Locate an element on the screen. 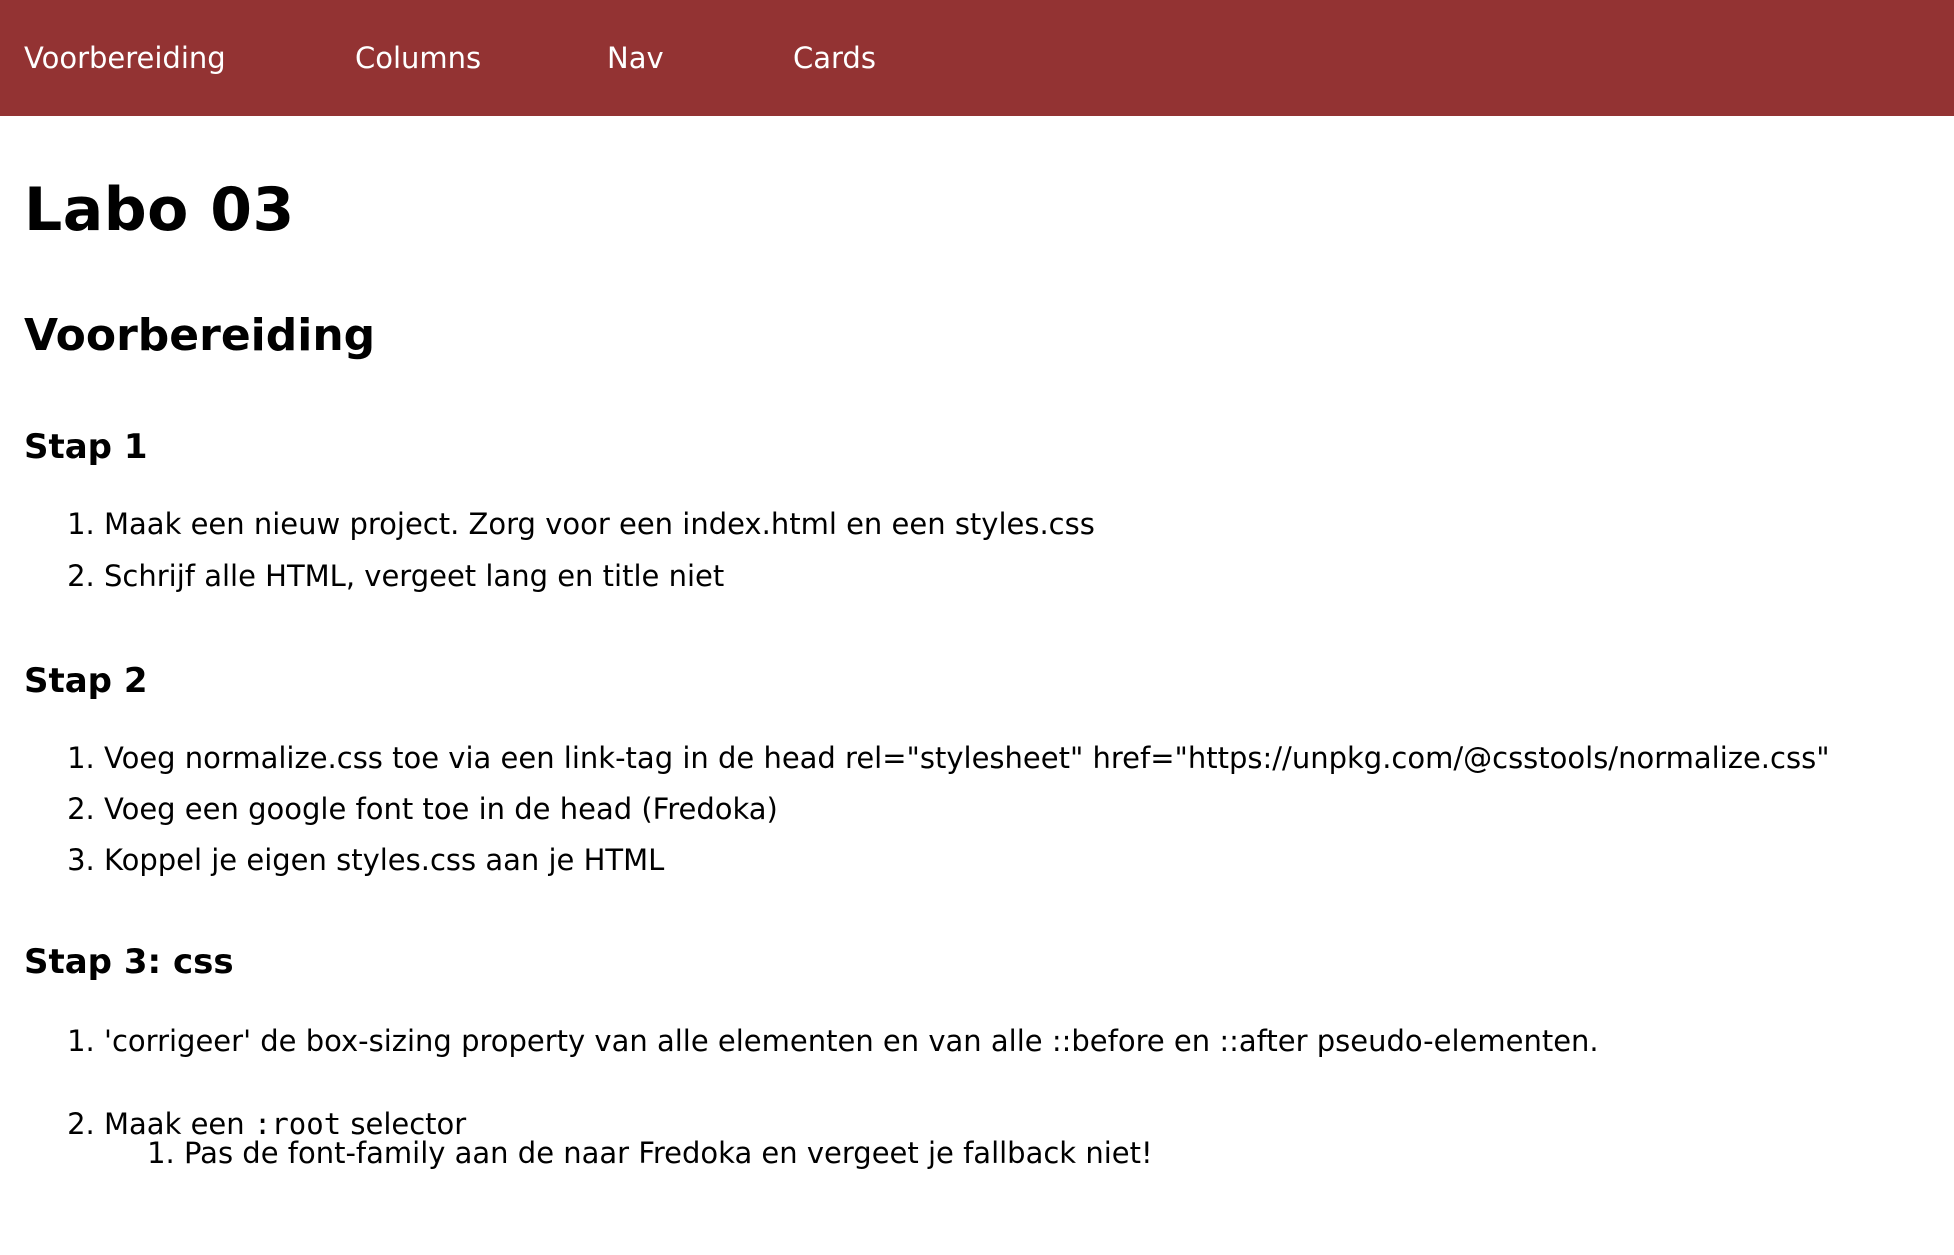 This screenshot has height=1255, width=1954. step-heading-1: Stap 1 is located at coordinates (86, 447).